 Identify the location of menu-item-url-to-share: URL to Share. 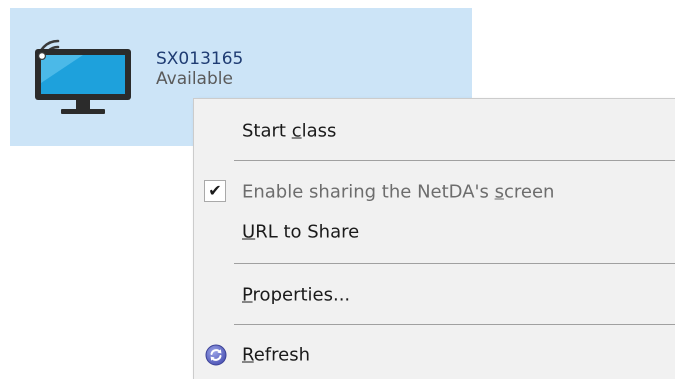
(434, 232).